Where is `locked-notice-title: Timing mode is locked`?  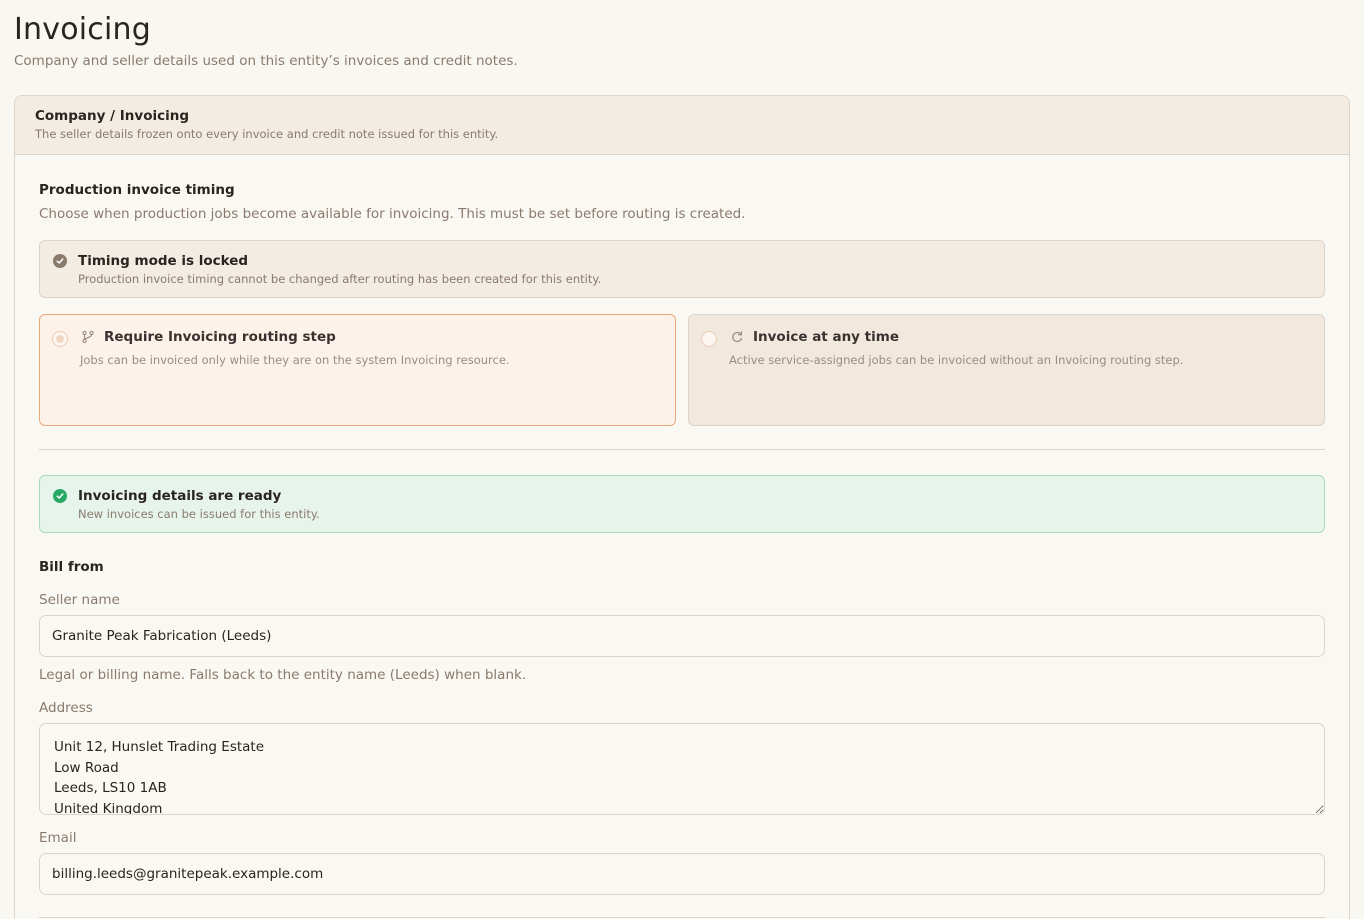 locked-notice-title: Timing mode is locked is located at coordinates (163, 261).